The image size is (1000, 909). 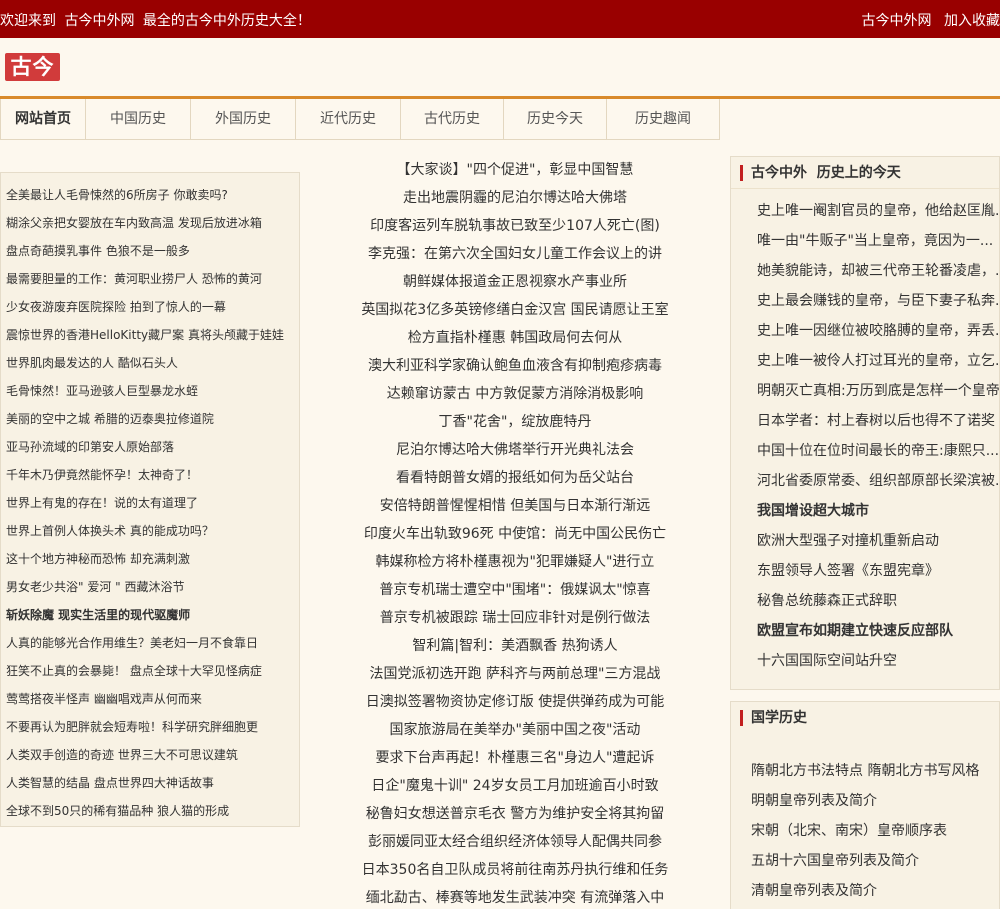 What do you see at coordinates (515, 506) in the screenshot?
I see `news-list-item: 安倍特朗普惺惺相惜 但美国与日本渐行渐远` at bounding box center [515, 506].